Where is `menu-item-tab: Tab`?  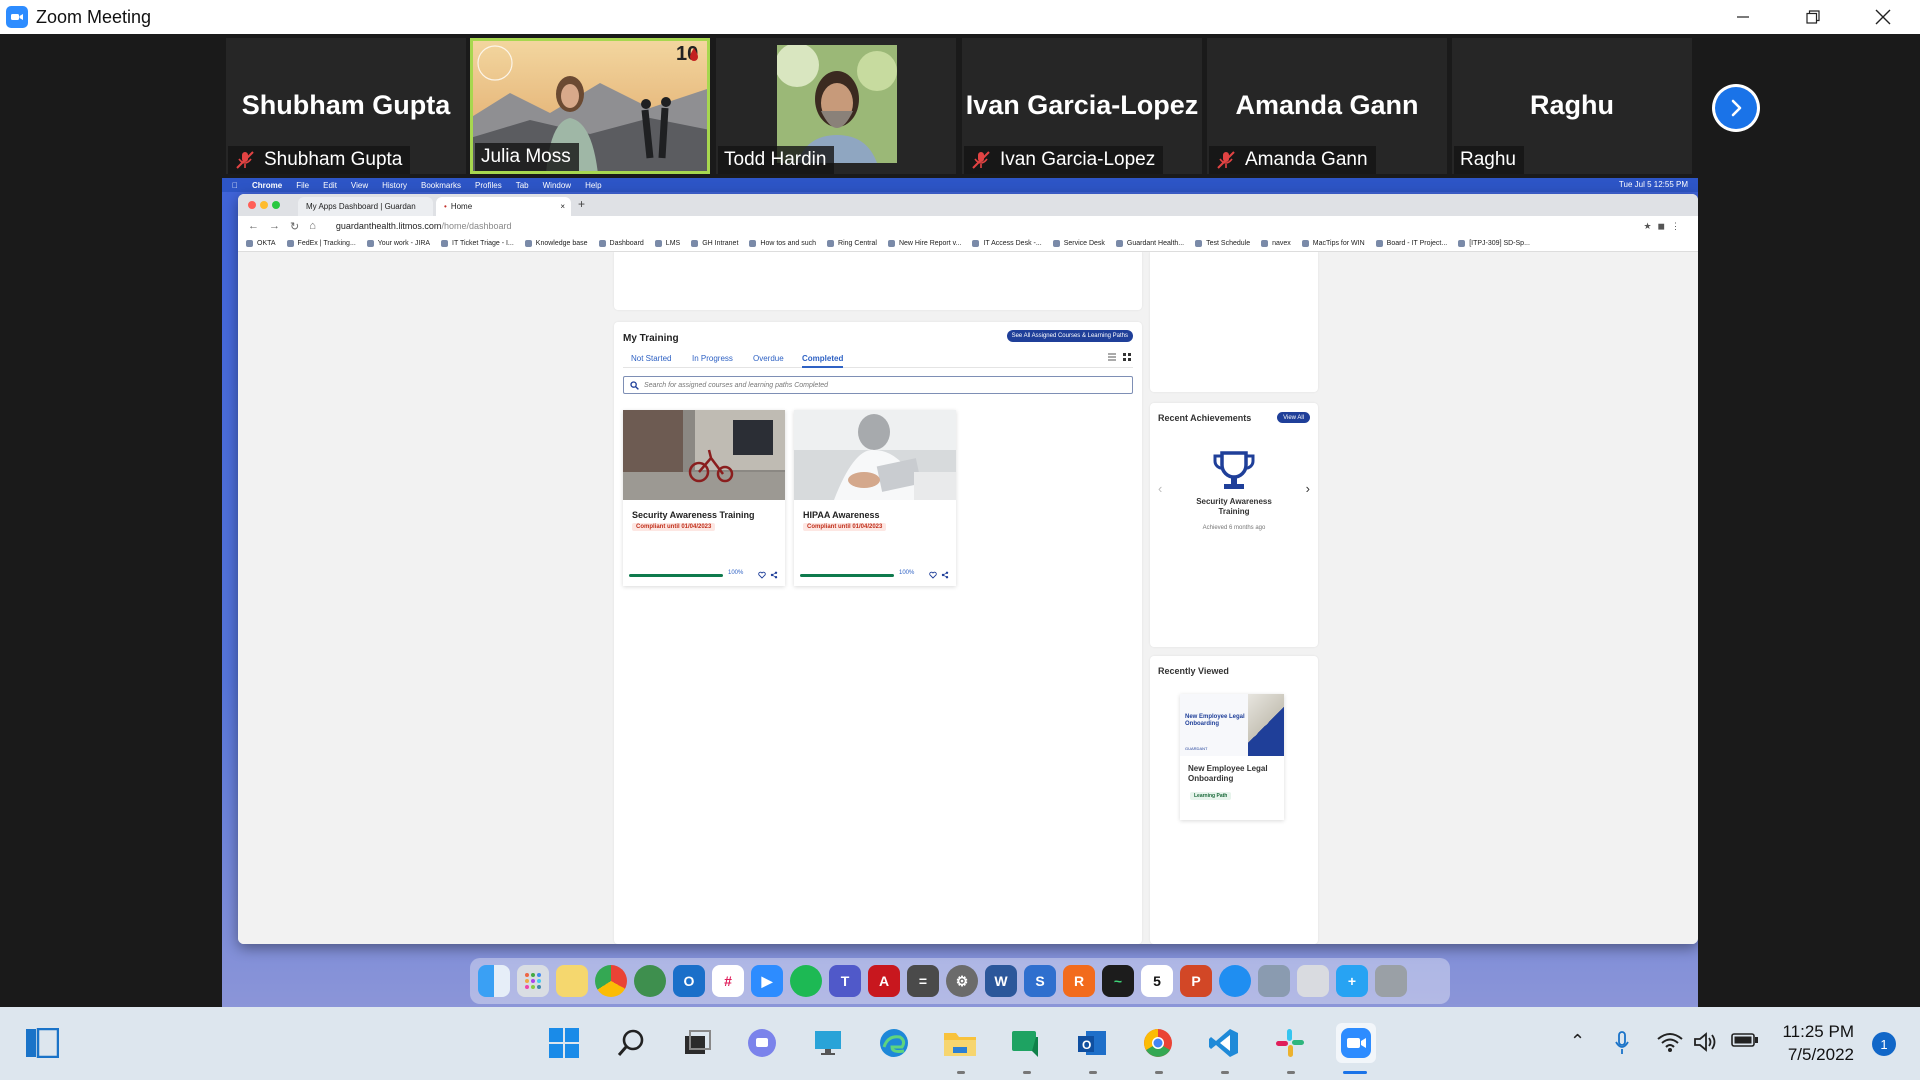
menu-item-tab: Tab is located at coordinates (522, 185).